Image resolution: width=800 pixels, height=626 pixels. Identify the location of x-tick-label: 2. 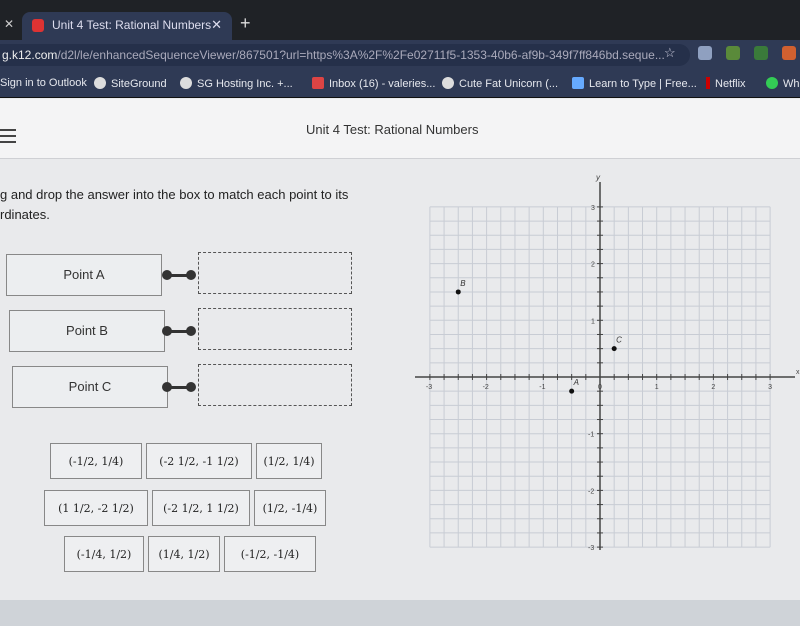
(713, 387).